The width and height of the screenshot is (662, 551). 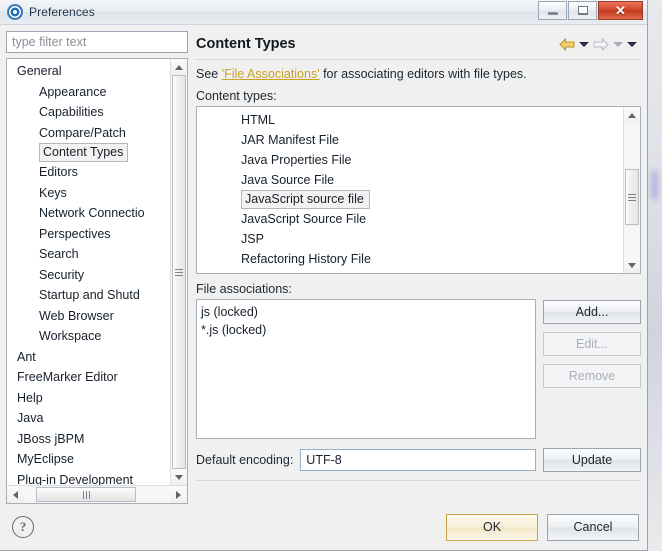 What do you see at coordinates (88, 112) in the screenshot?
I see `sidebar-item-capabilities: Capabilities` at bounding box center [88, 112].